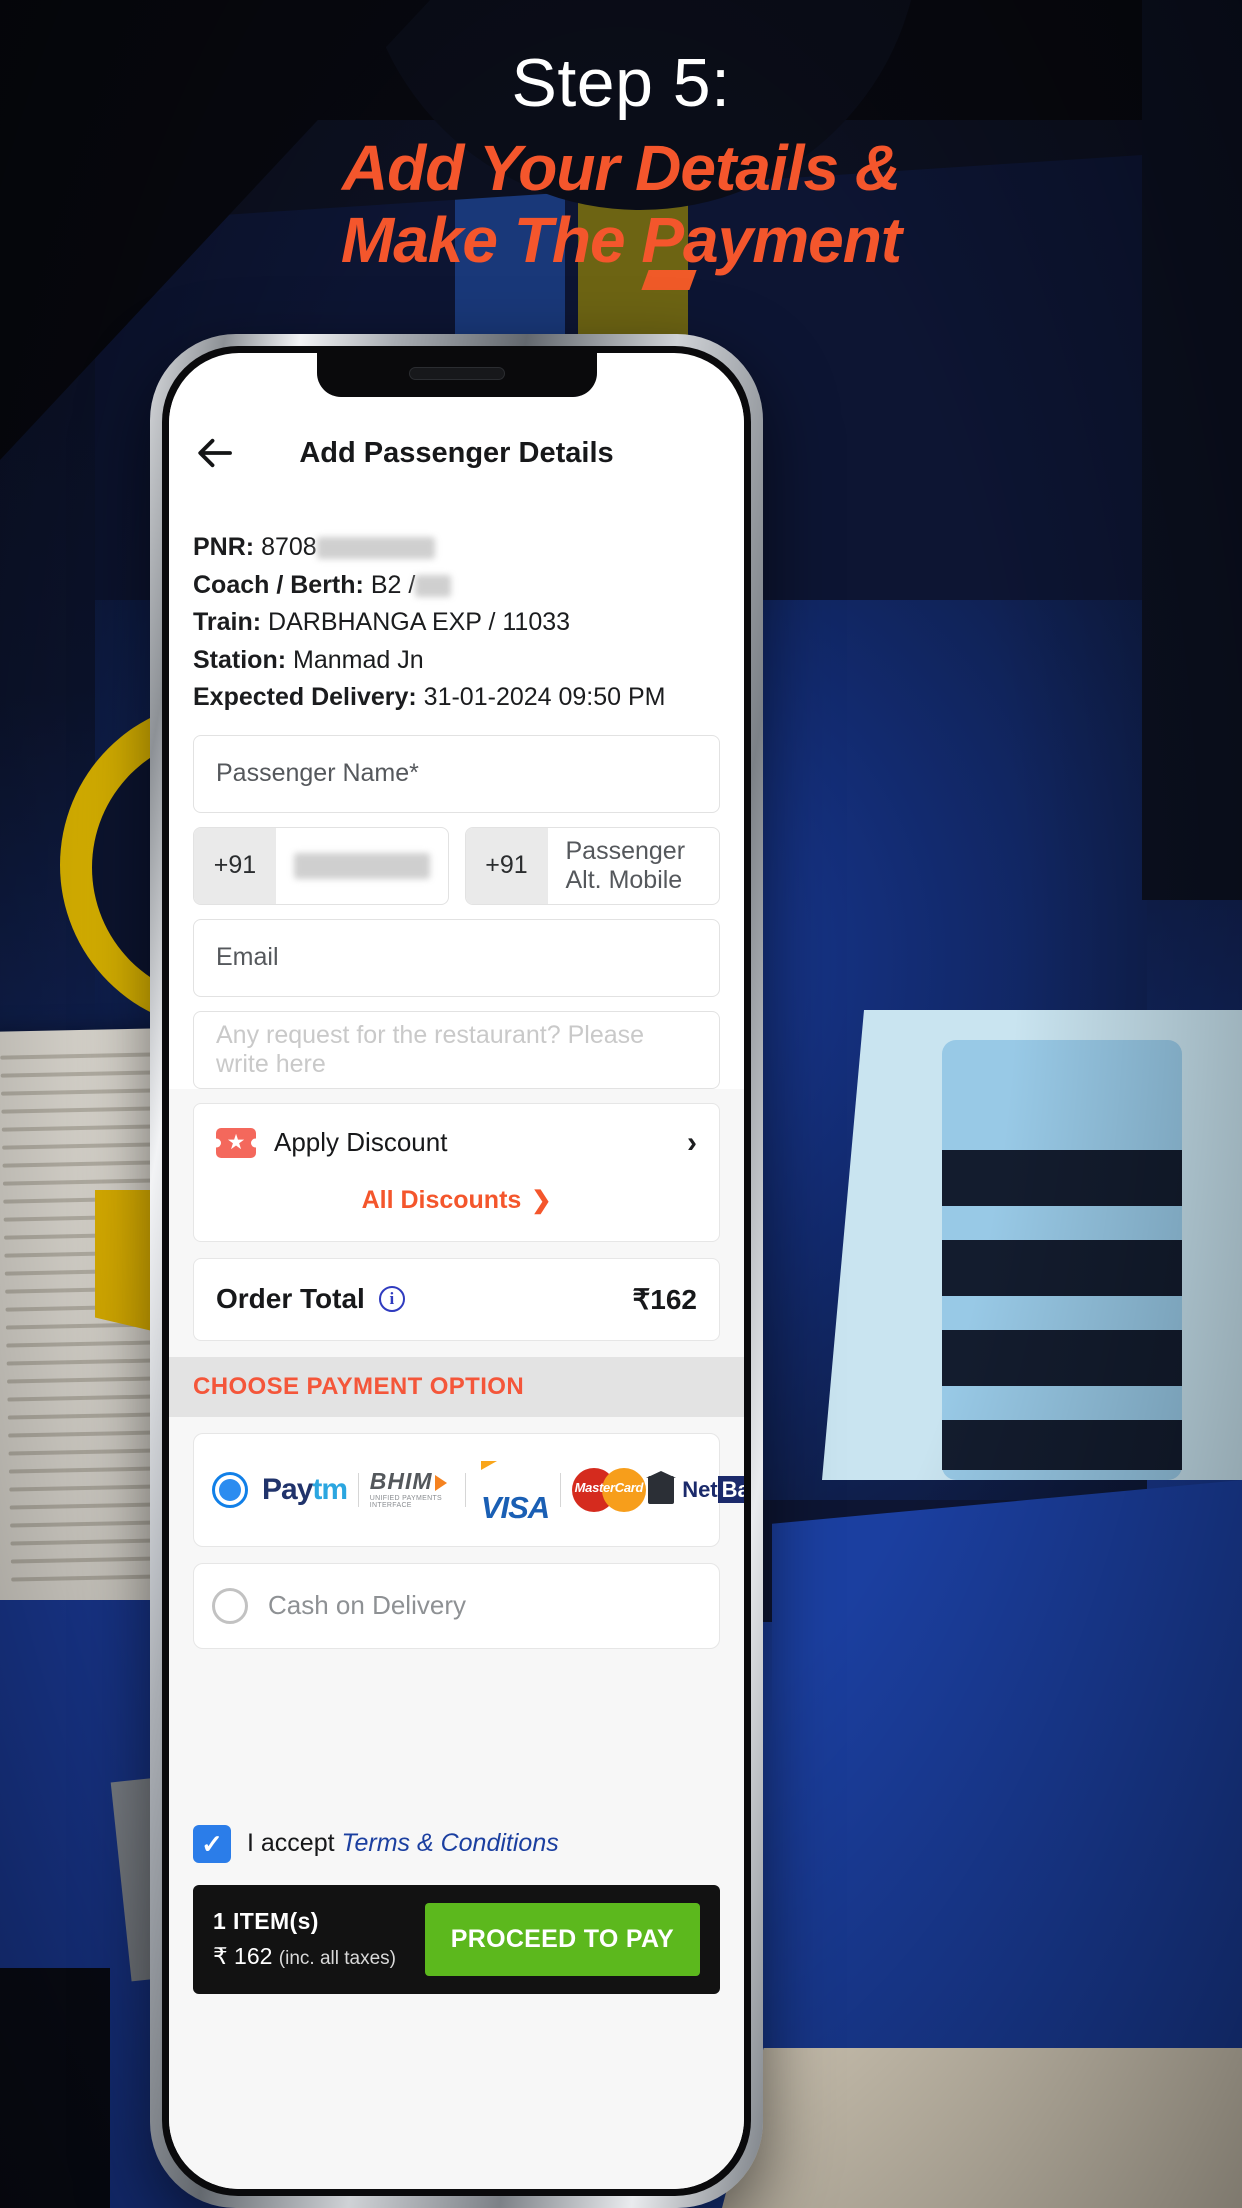 The height and width of the screenshot is (2208, 1242). I want to click on alt-mobile-group: +91 Passenger Alt. Mobile, so click(592, 865).